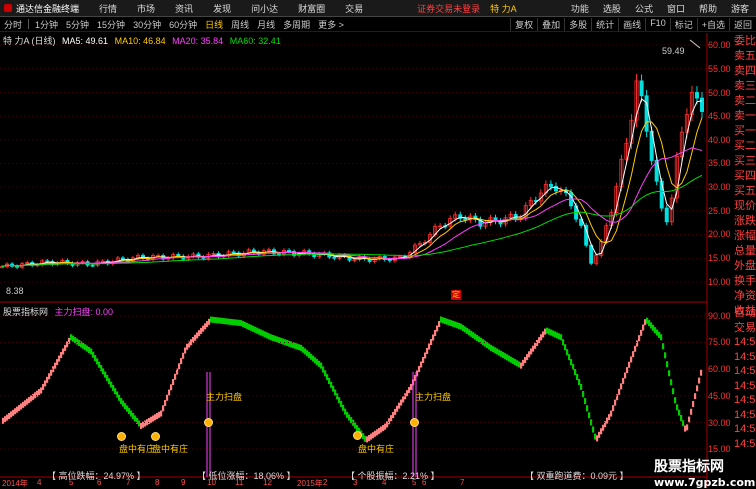 The width and height of the screenshot is (756, 489). Describe the element at coordinates (121, 436) in the screenshot. I see `signal-coin-icon` at that location.